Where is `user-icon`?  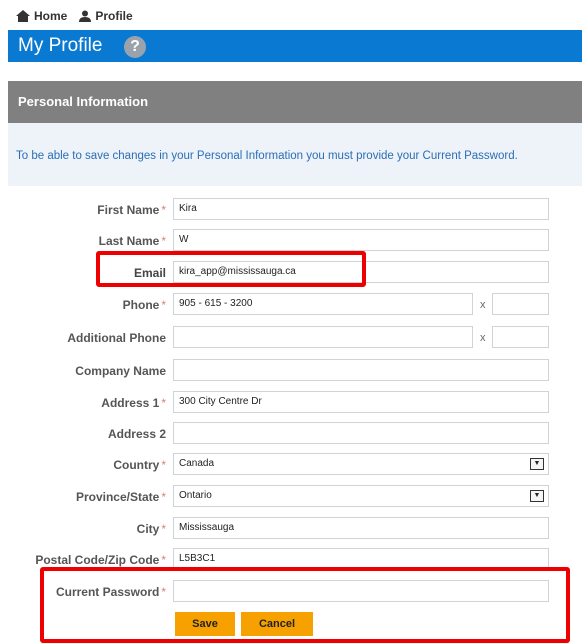 user-icon is located at coordinates (85, 16).